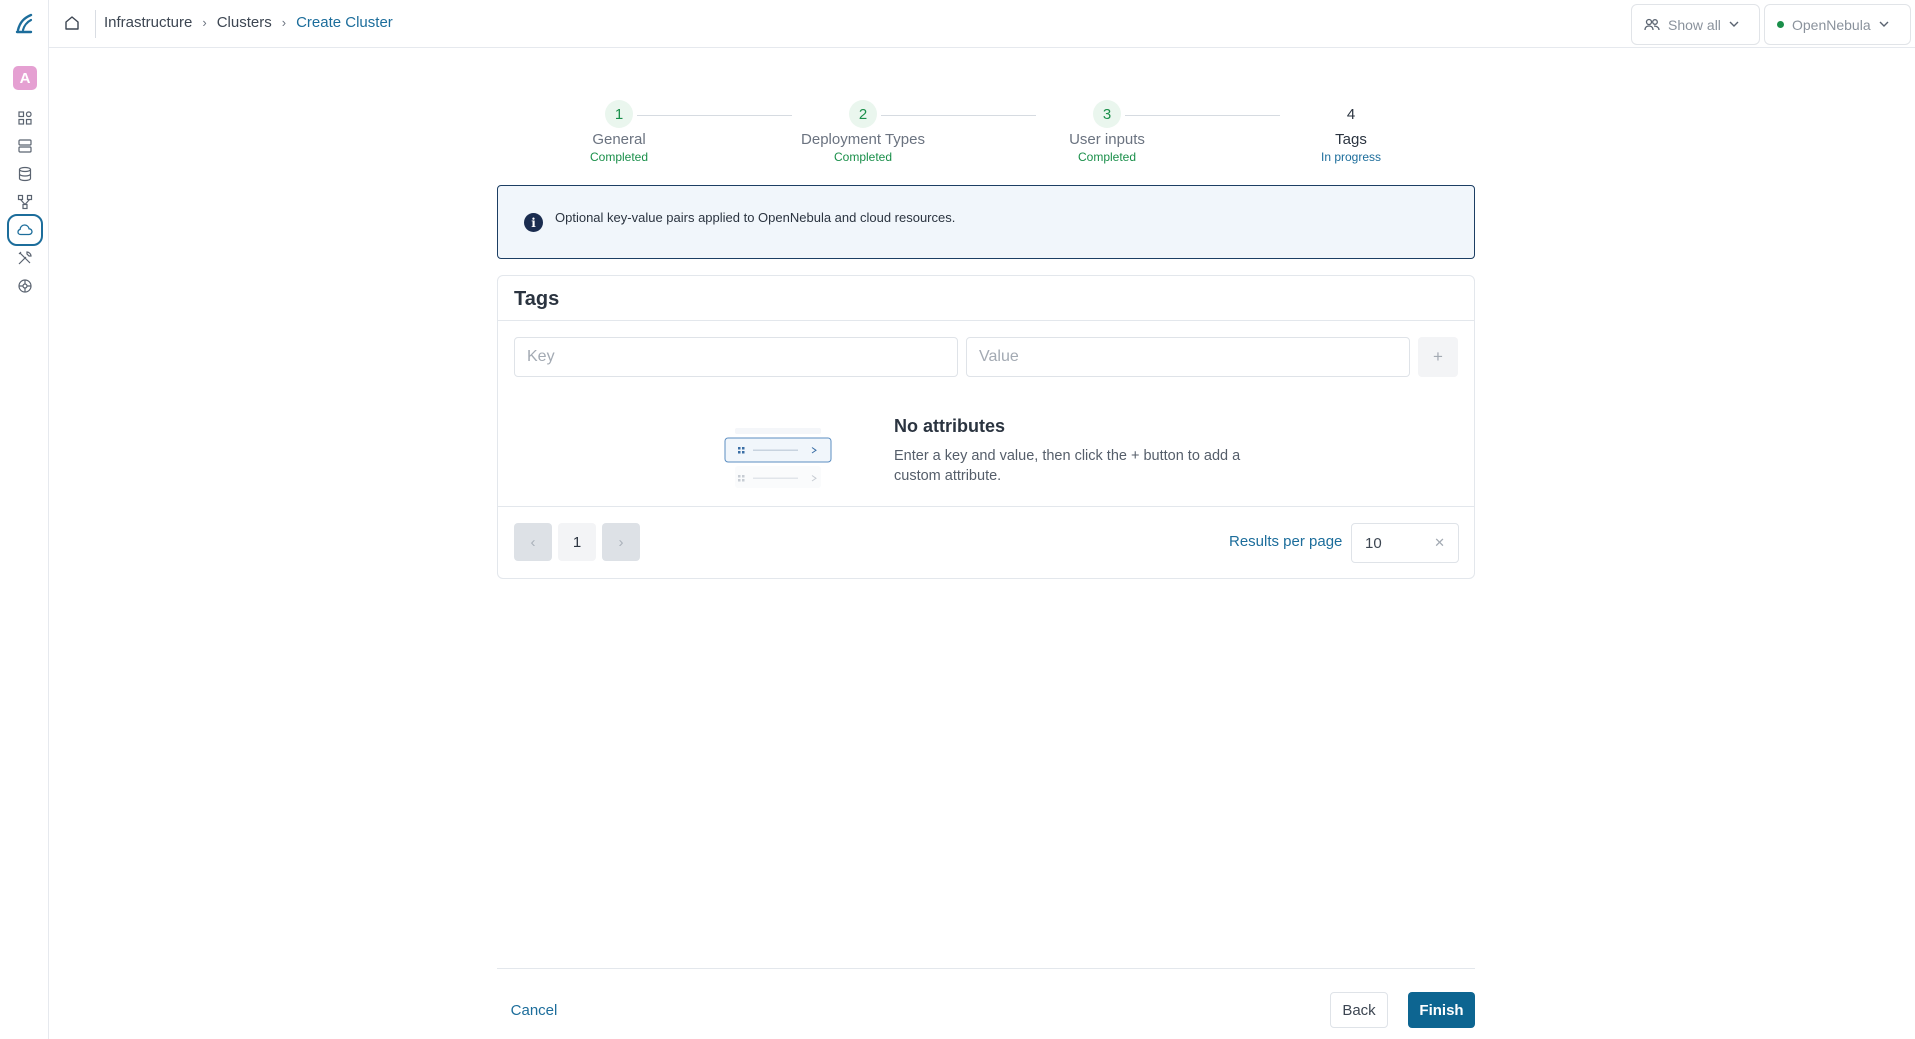 The width and height of the screenshot is (1915, 1039). I want to click on cancel-button: Cancel, so click(534, 1010).